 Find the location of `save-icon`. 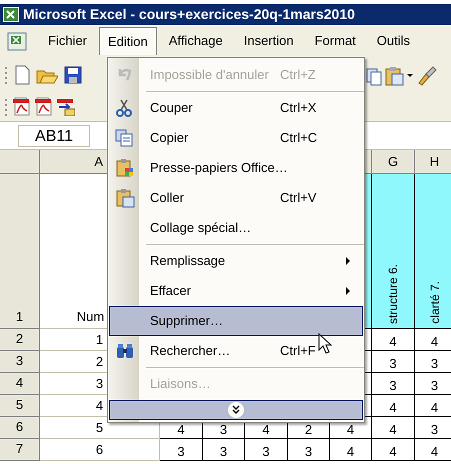

save-icon is located at coordinates (73, 74).